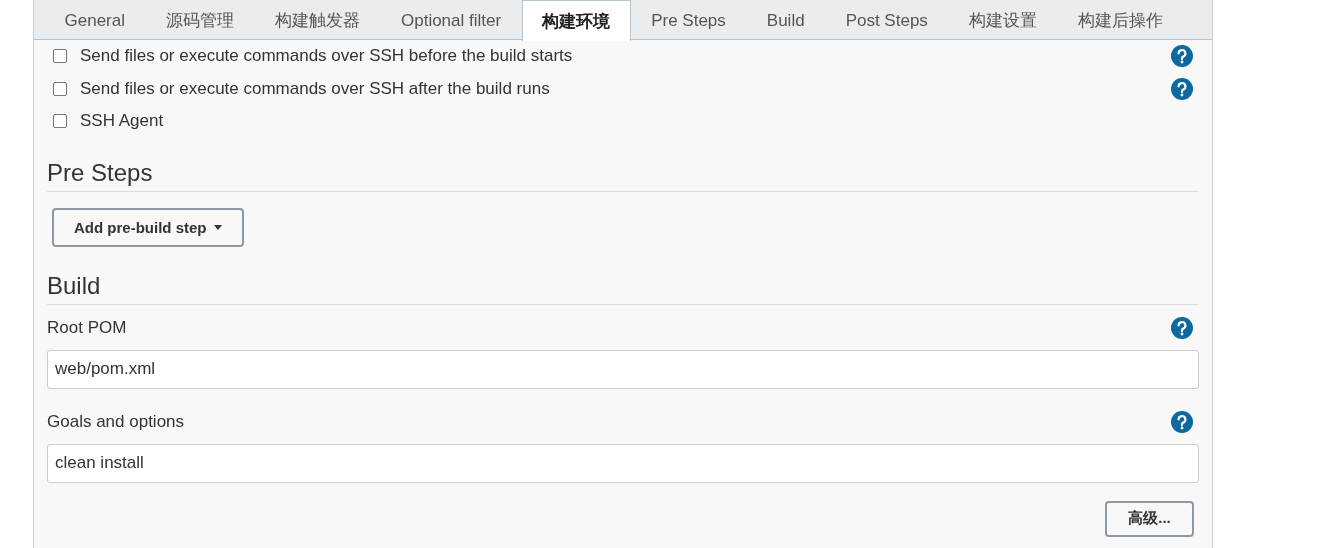 This screenshot has width=1330, height=548. Describe the element at coordinates (217, 227) in the screenshot. I see `caret-icon` at that location.